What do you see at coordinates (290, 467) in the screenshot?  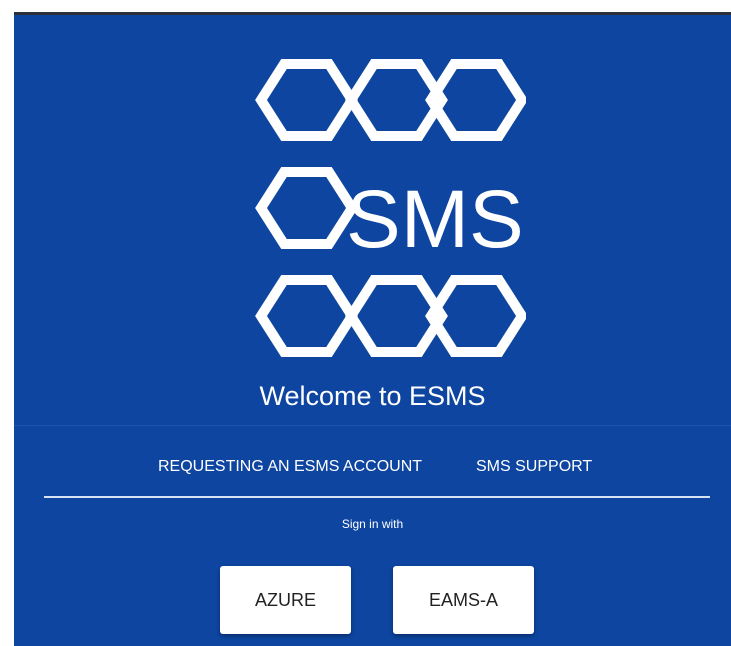 I see `request-account-link: REQUESTING AN ESMS ACCOUNT` at bounding box center [290, 467].